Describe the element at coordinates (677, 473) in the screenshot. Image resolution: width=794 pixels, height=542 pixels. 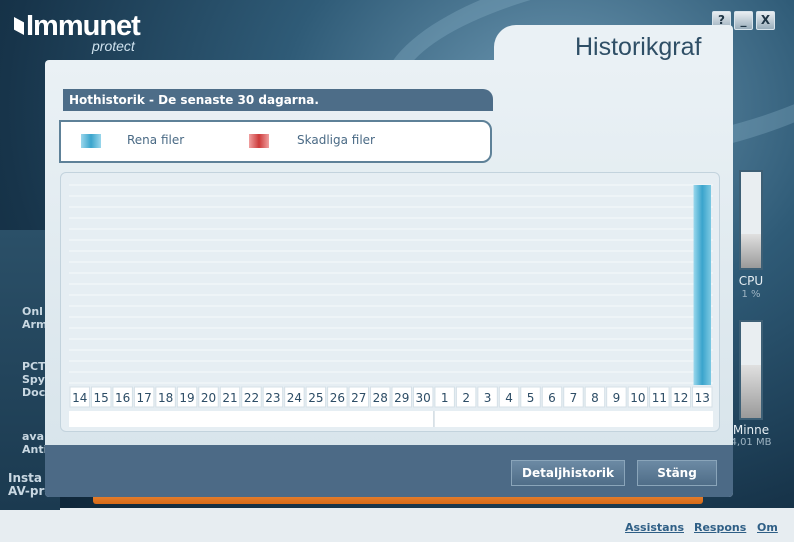
I see `close-button: Stäng` at that location.